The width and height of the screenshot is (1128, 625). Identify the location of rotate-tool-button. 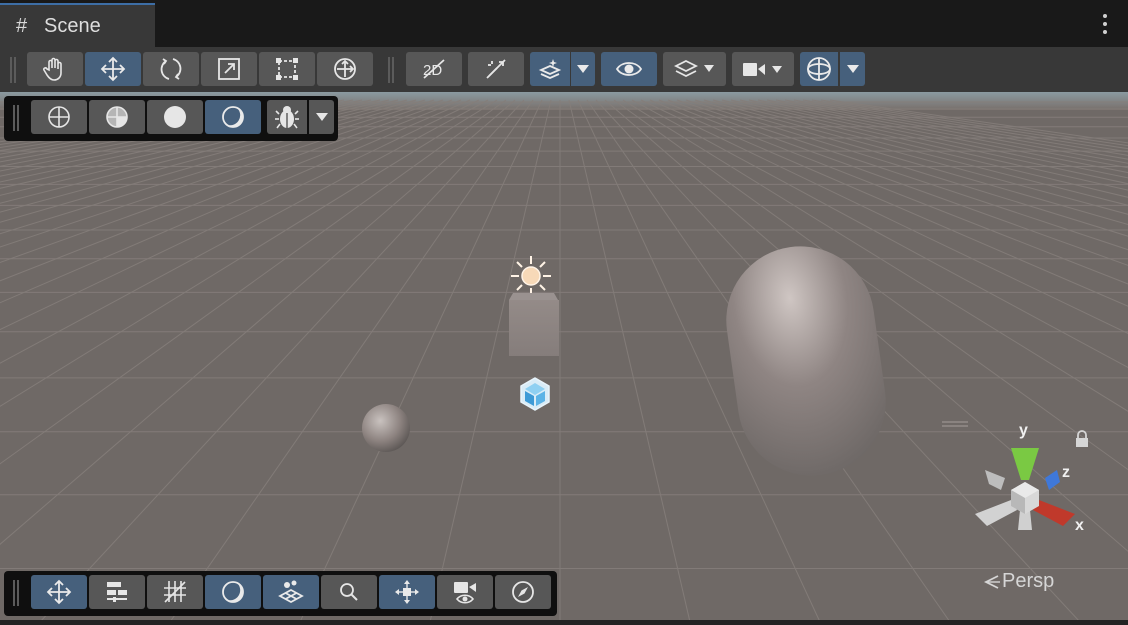
(171, 69).